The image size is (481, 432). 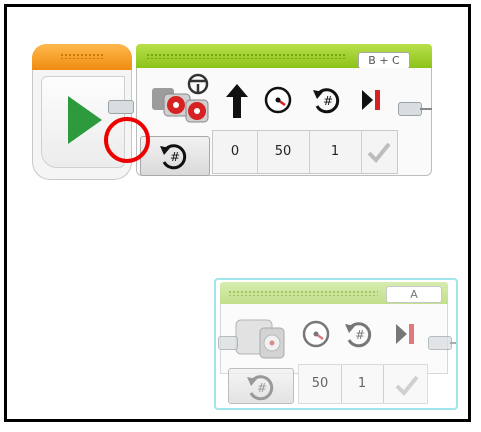 What do you see at coordinates (235, 152) in the screenshot?
I see `steering-input: 0` at bounding box center [235, 152].